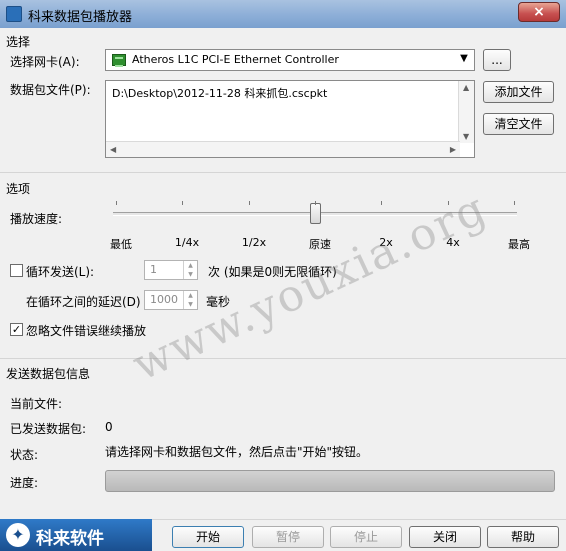 This screenshot has width=566, height=551. What do you see at coordinates (16, 270) in the screenshot?
I see `loop-checkbox` at bounding box center [16, 270].